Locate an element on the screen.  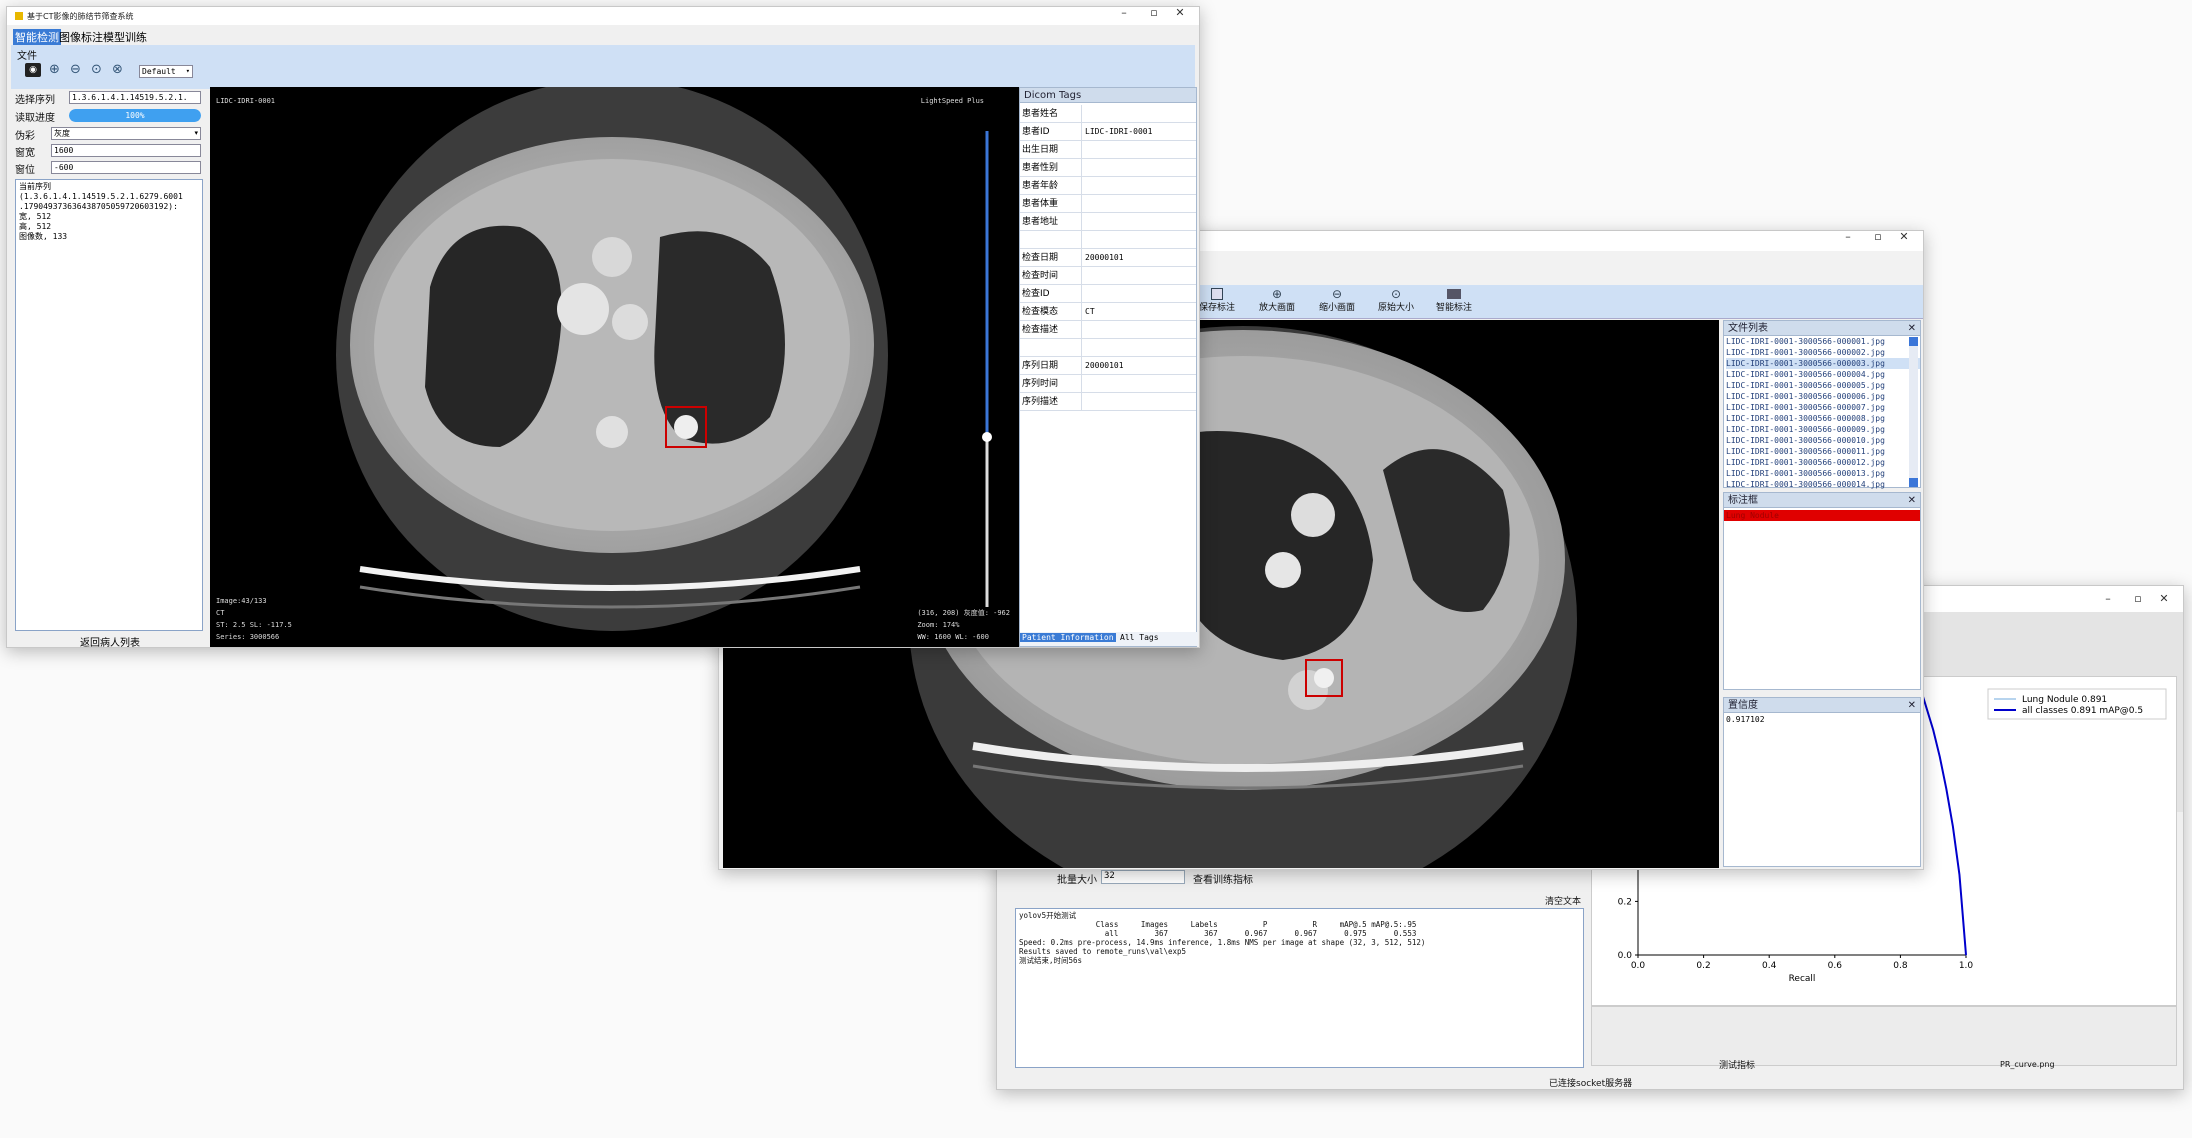
tab-all-tags: All Tags is located at coordinates (1139, 637).